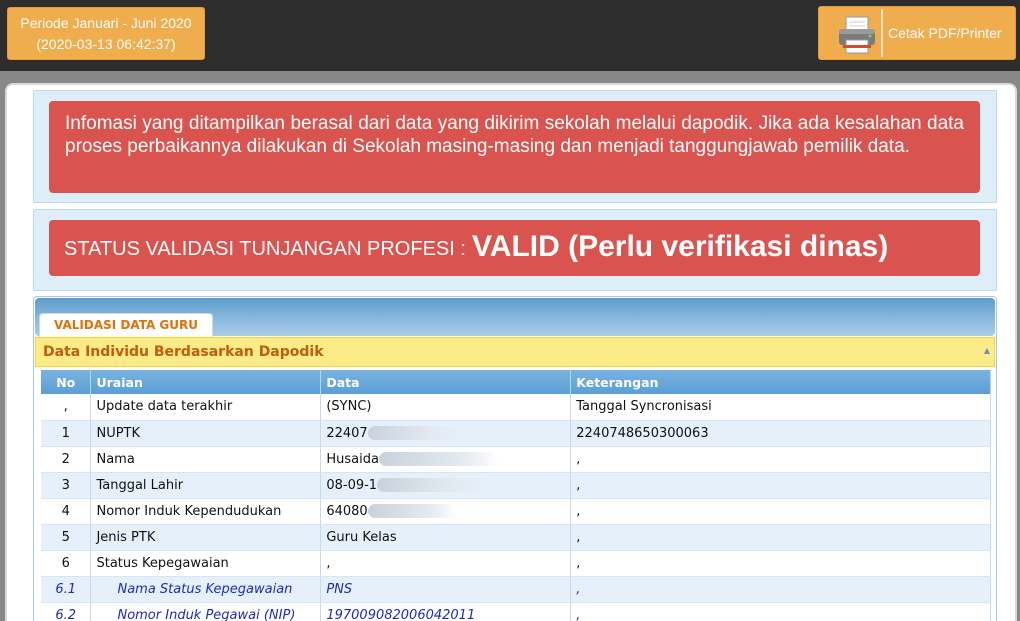 The height and width of the screenshot is (621, 1020). Describe the element at coordinates (66, 589) in the screenshot. I see `cell-no: 6.1` at that location.